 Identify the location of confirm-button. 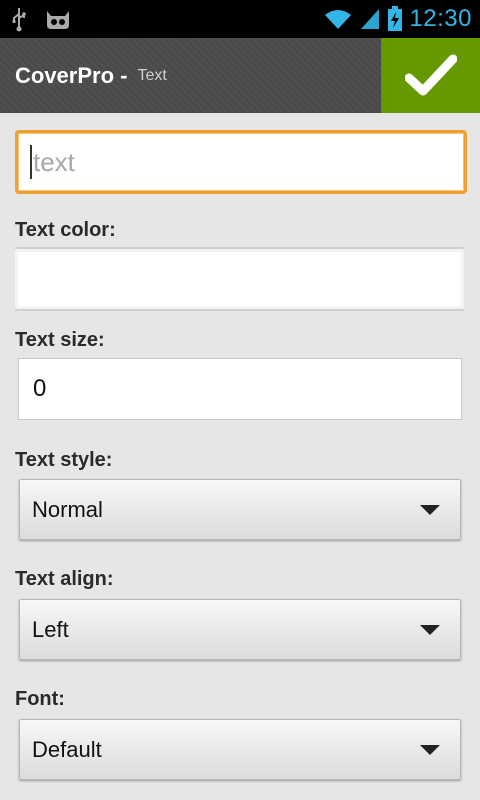
(430, 75).